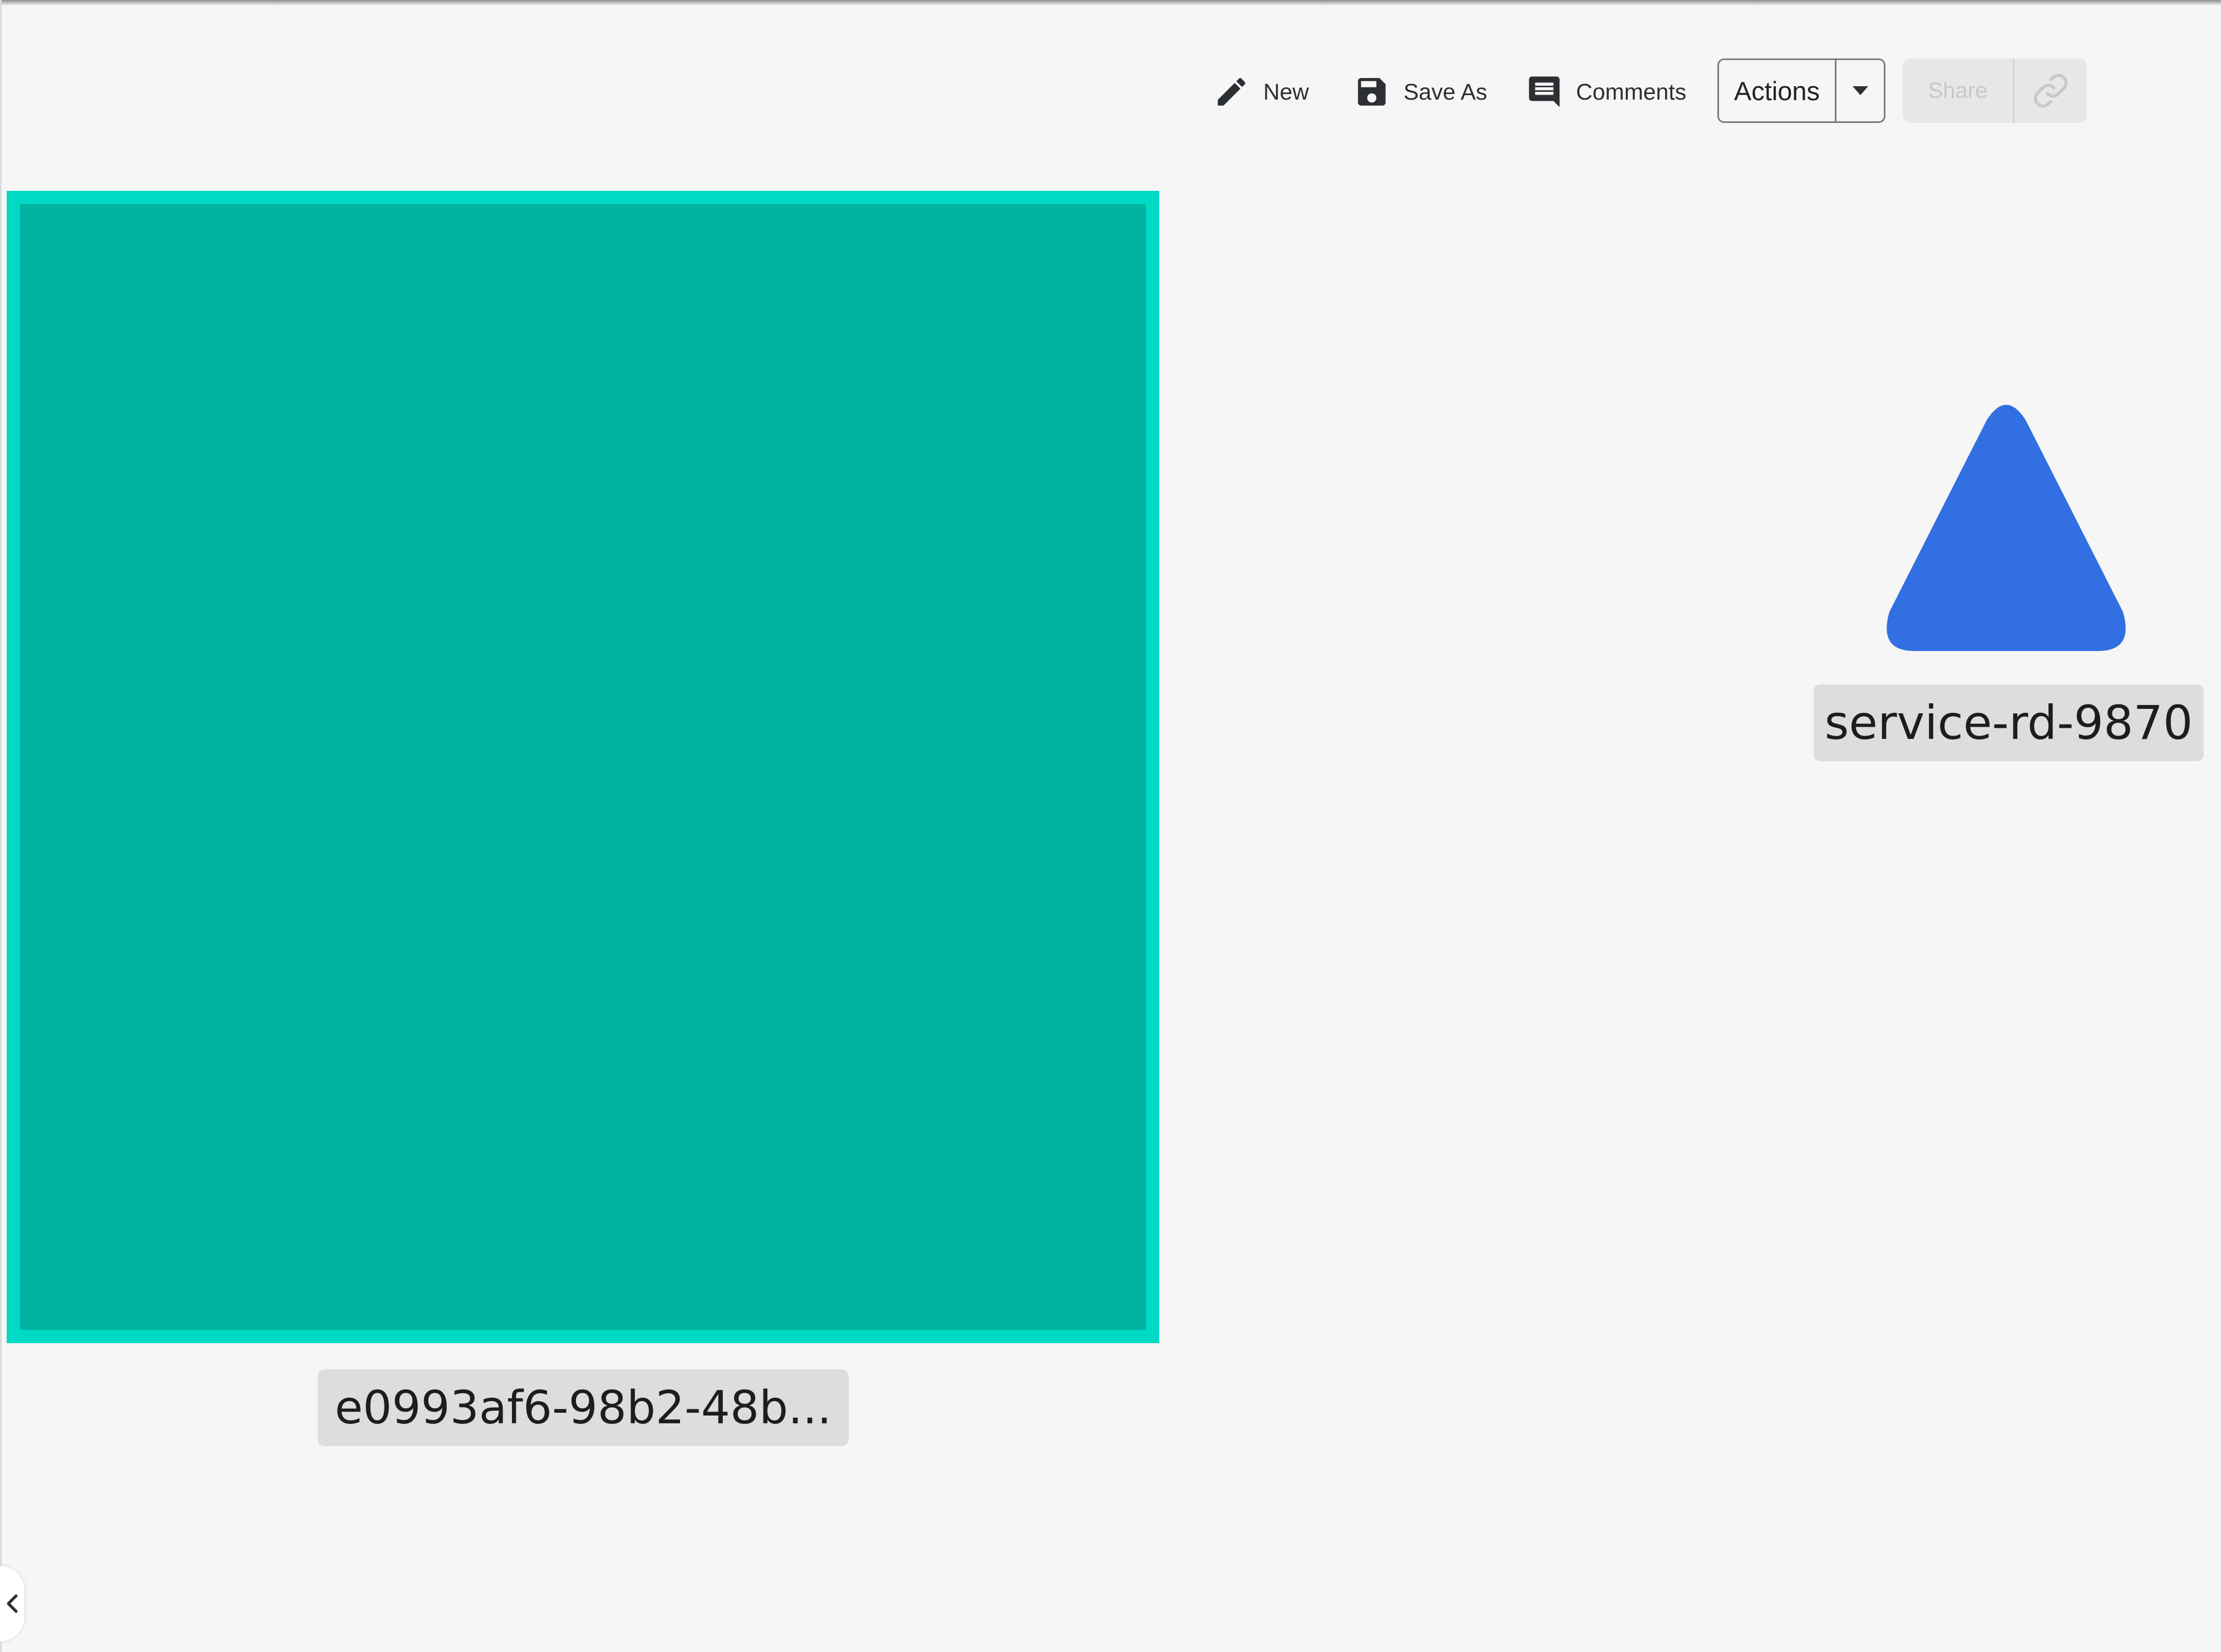 The width and height of the screenshot is (2221, 1652). What do you see at coordinates (1445, 91) in the screenshot?
I see `save-as-button-label: Save As` at bounding box center [1445, 91].